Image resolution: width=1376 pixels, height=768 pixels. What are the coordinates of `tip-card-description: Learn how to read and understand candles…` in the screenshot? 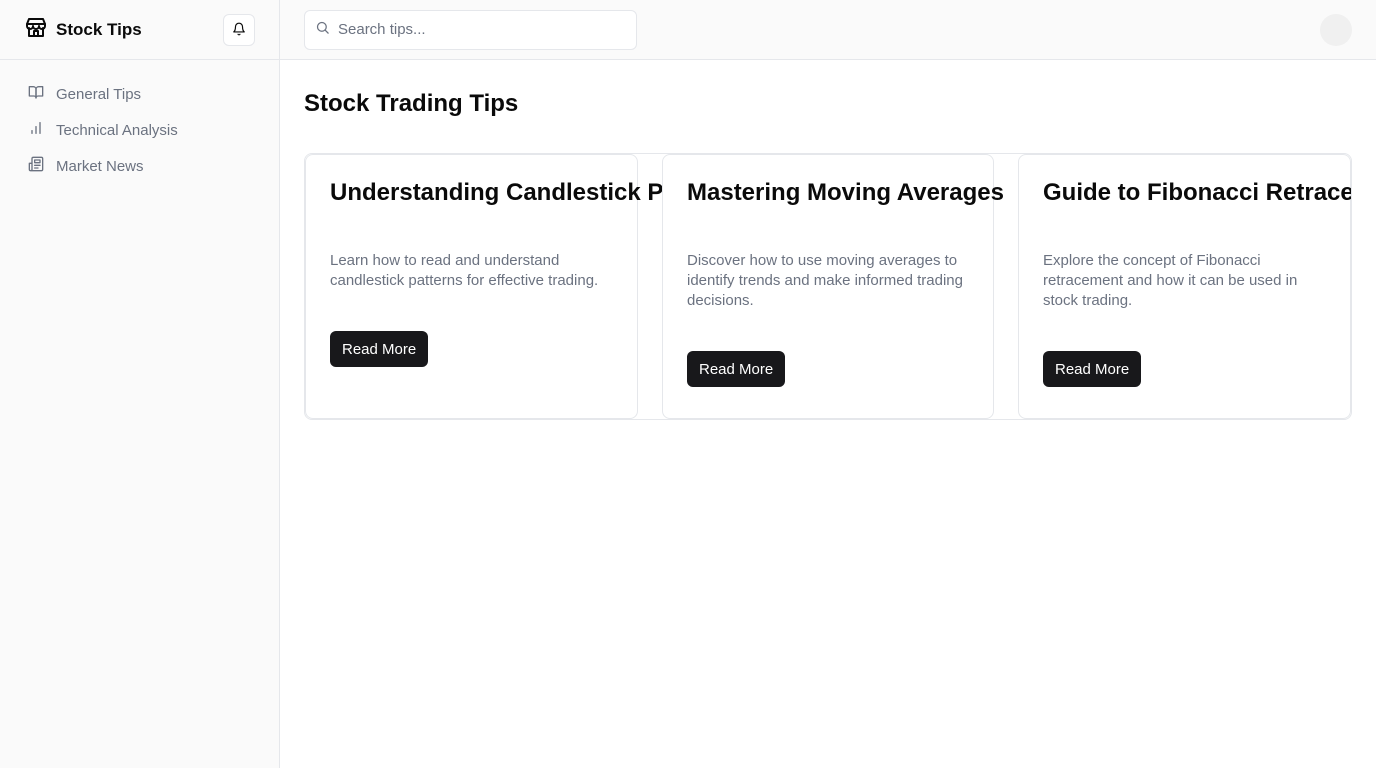 It's located at (464, 270).